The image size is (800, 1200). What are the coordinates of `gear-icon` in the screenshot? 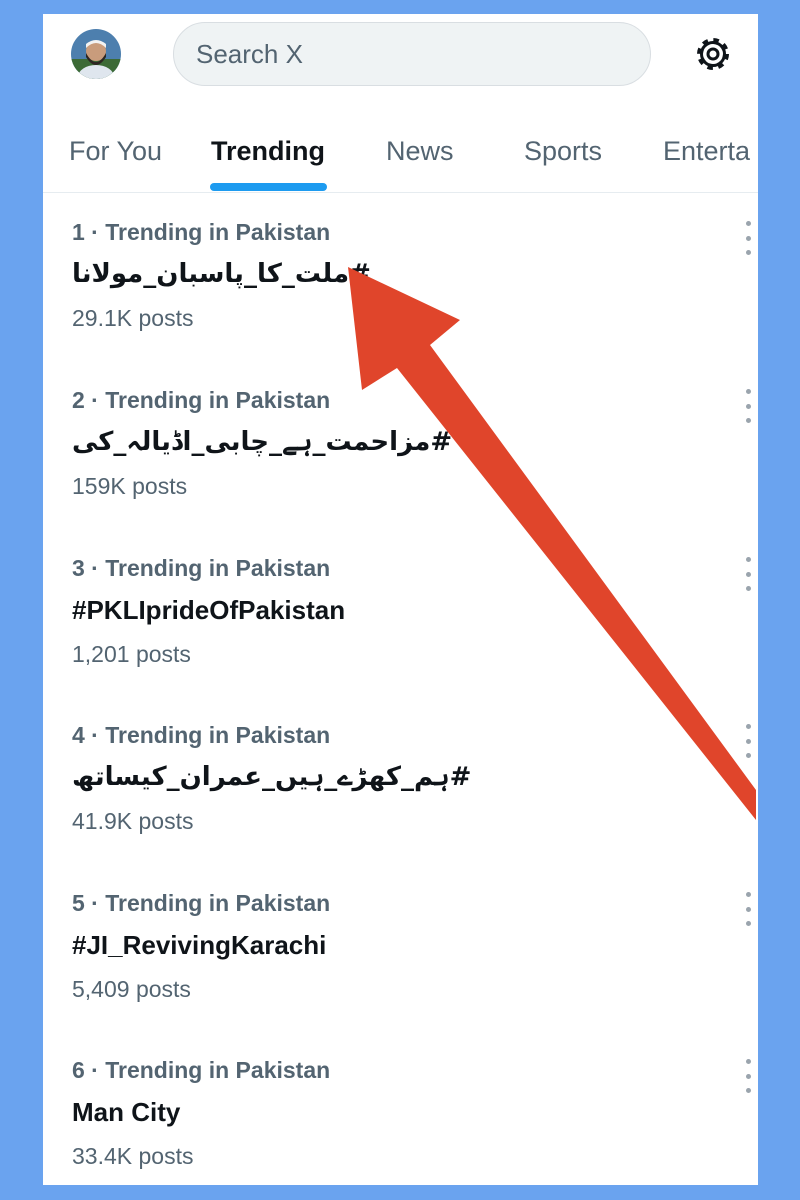 It's located at (713, 54).